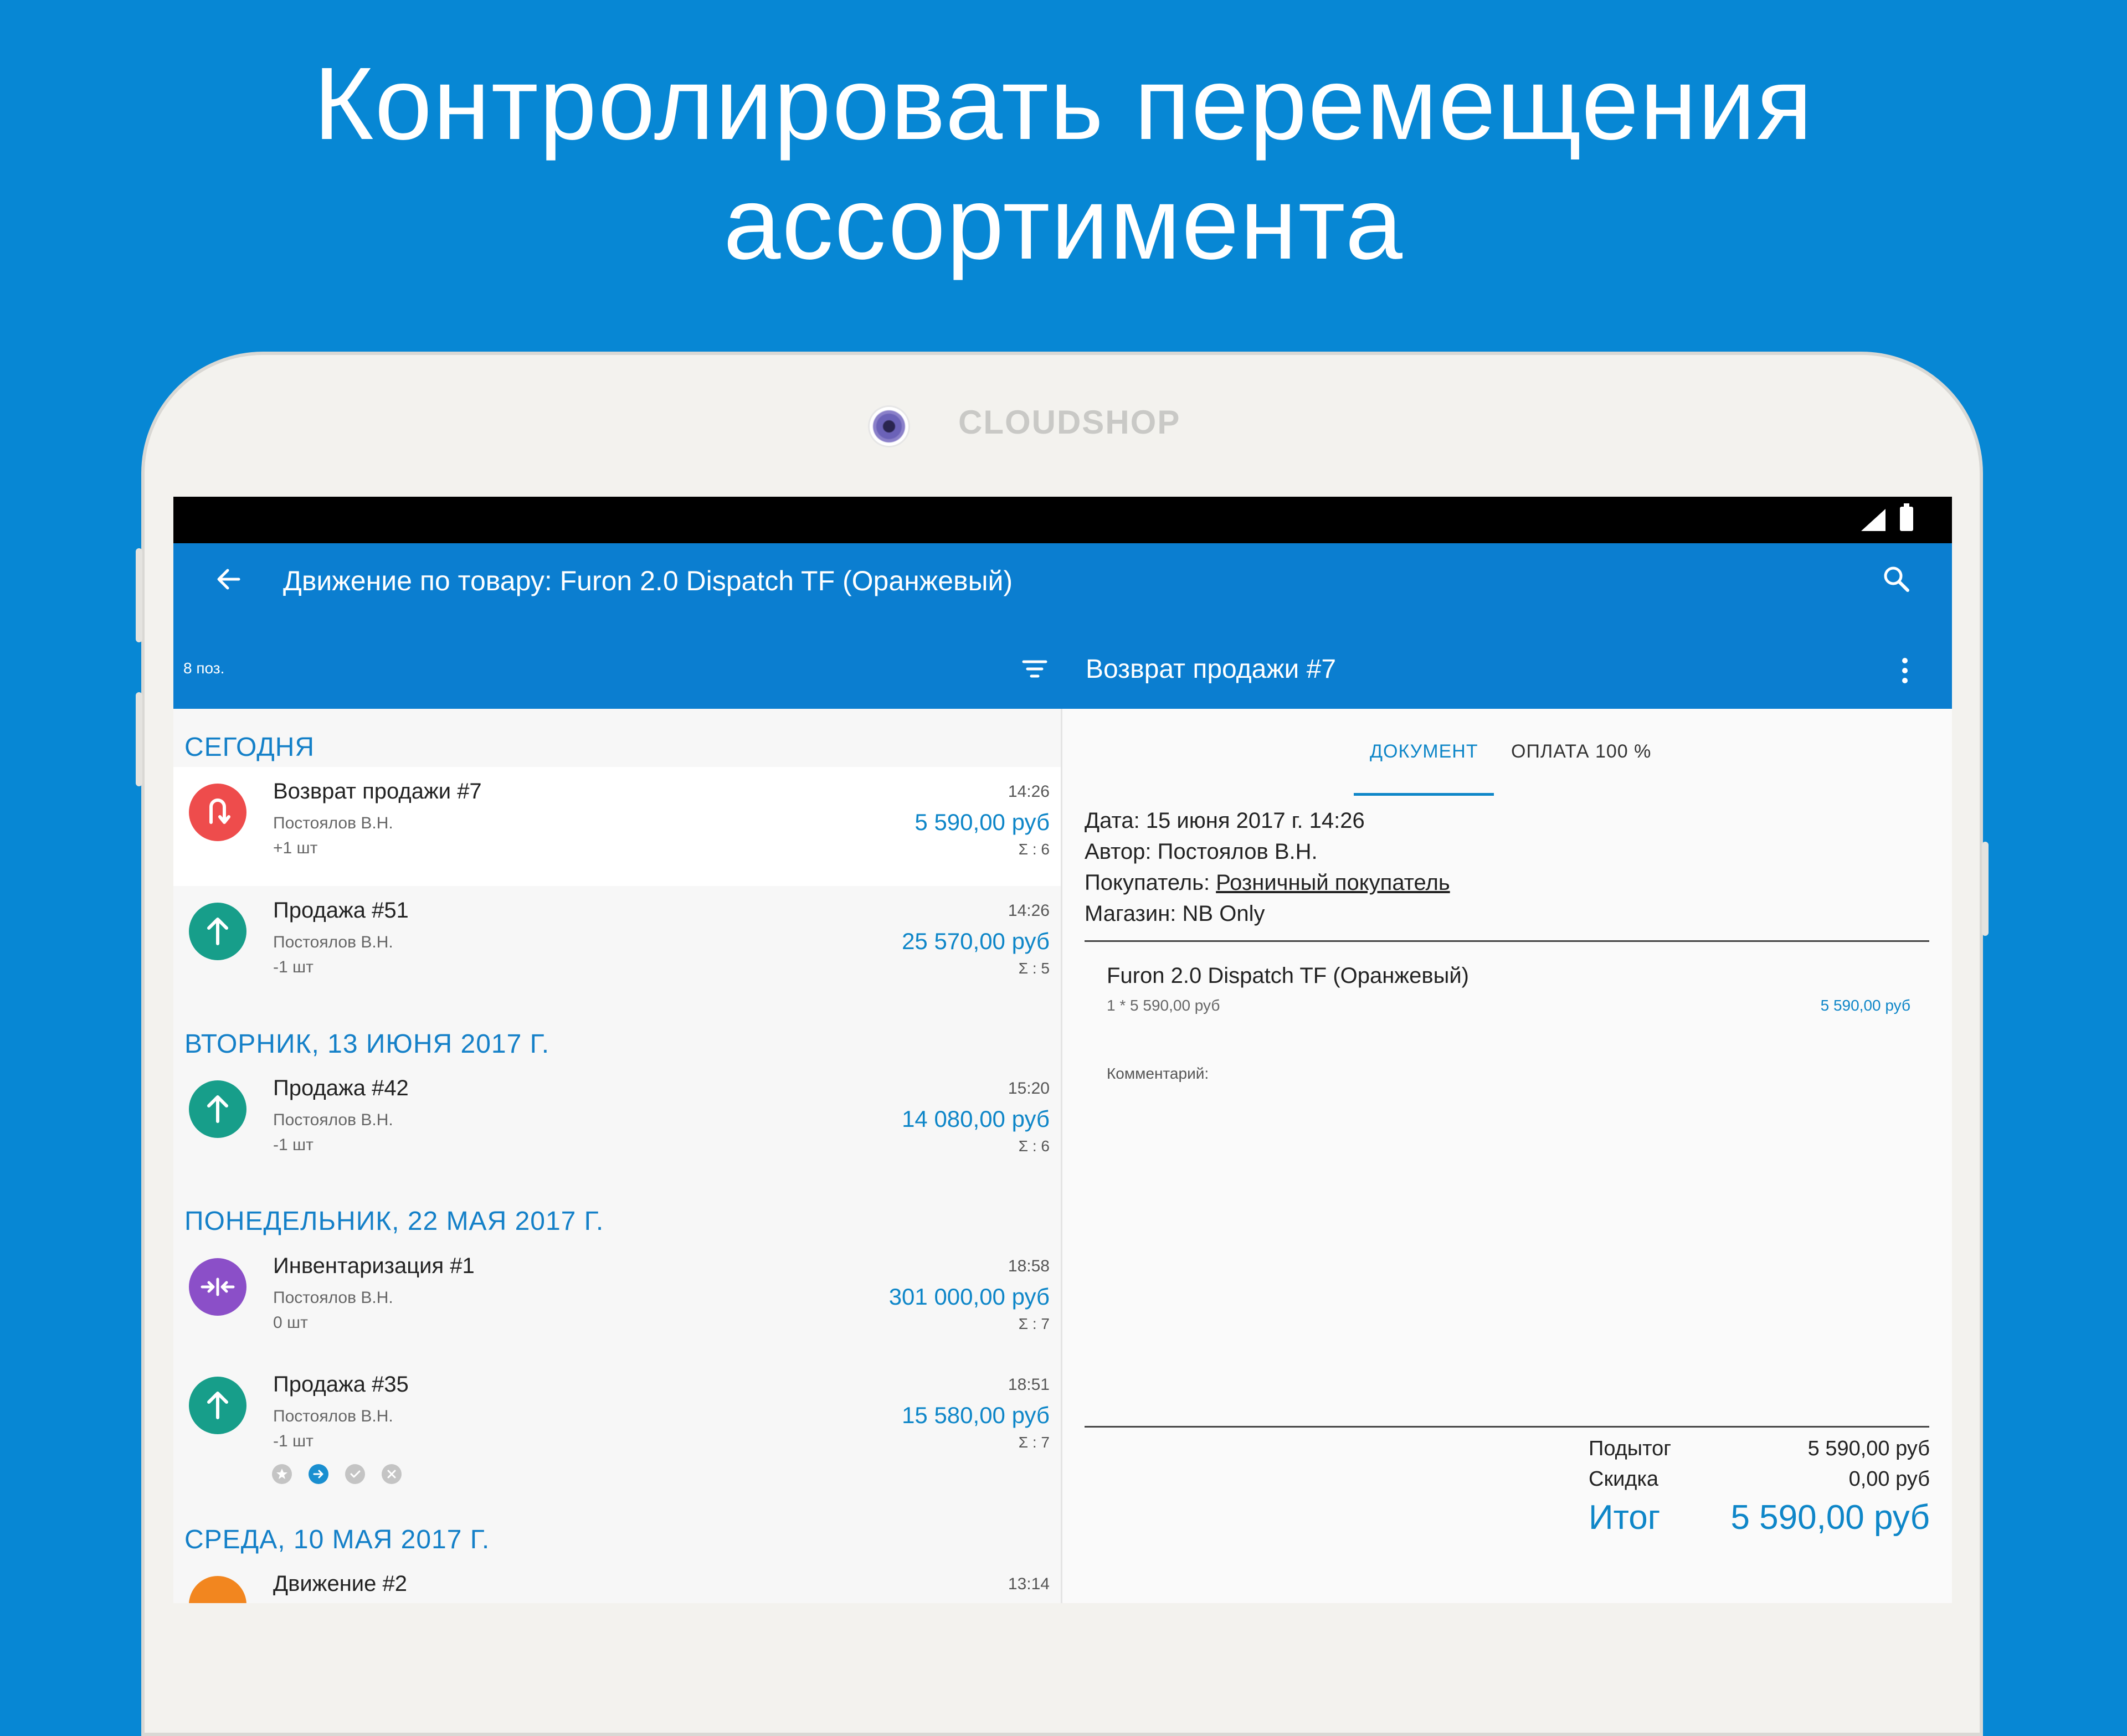 Image resolution: width=2127 pixels, height=1736 pixels. Describe the element at coordinates (218, 812) in the screenshot. I see `return-icon` at that location.